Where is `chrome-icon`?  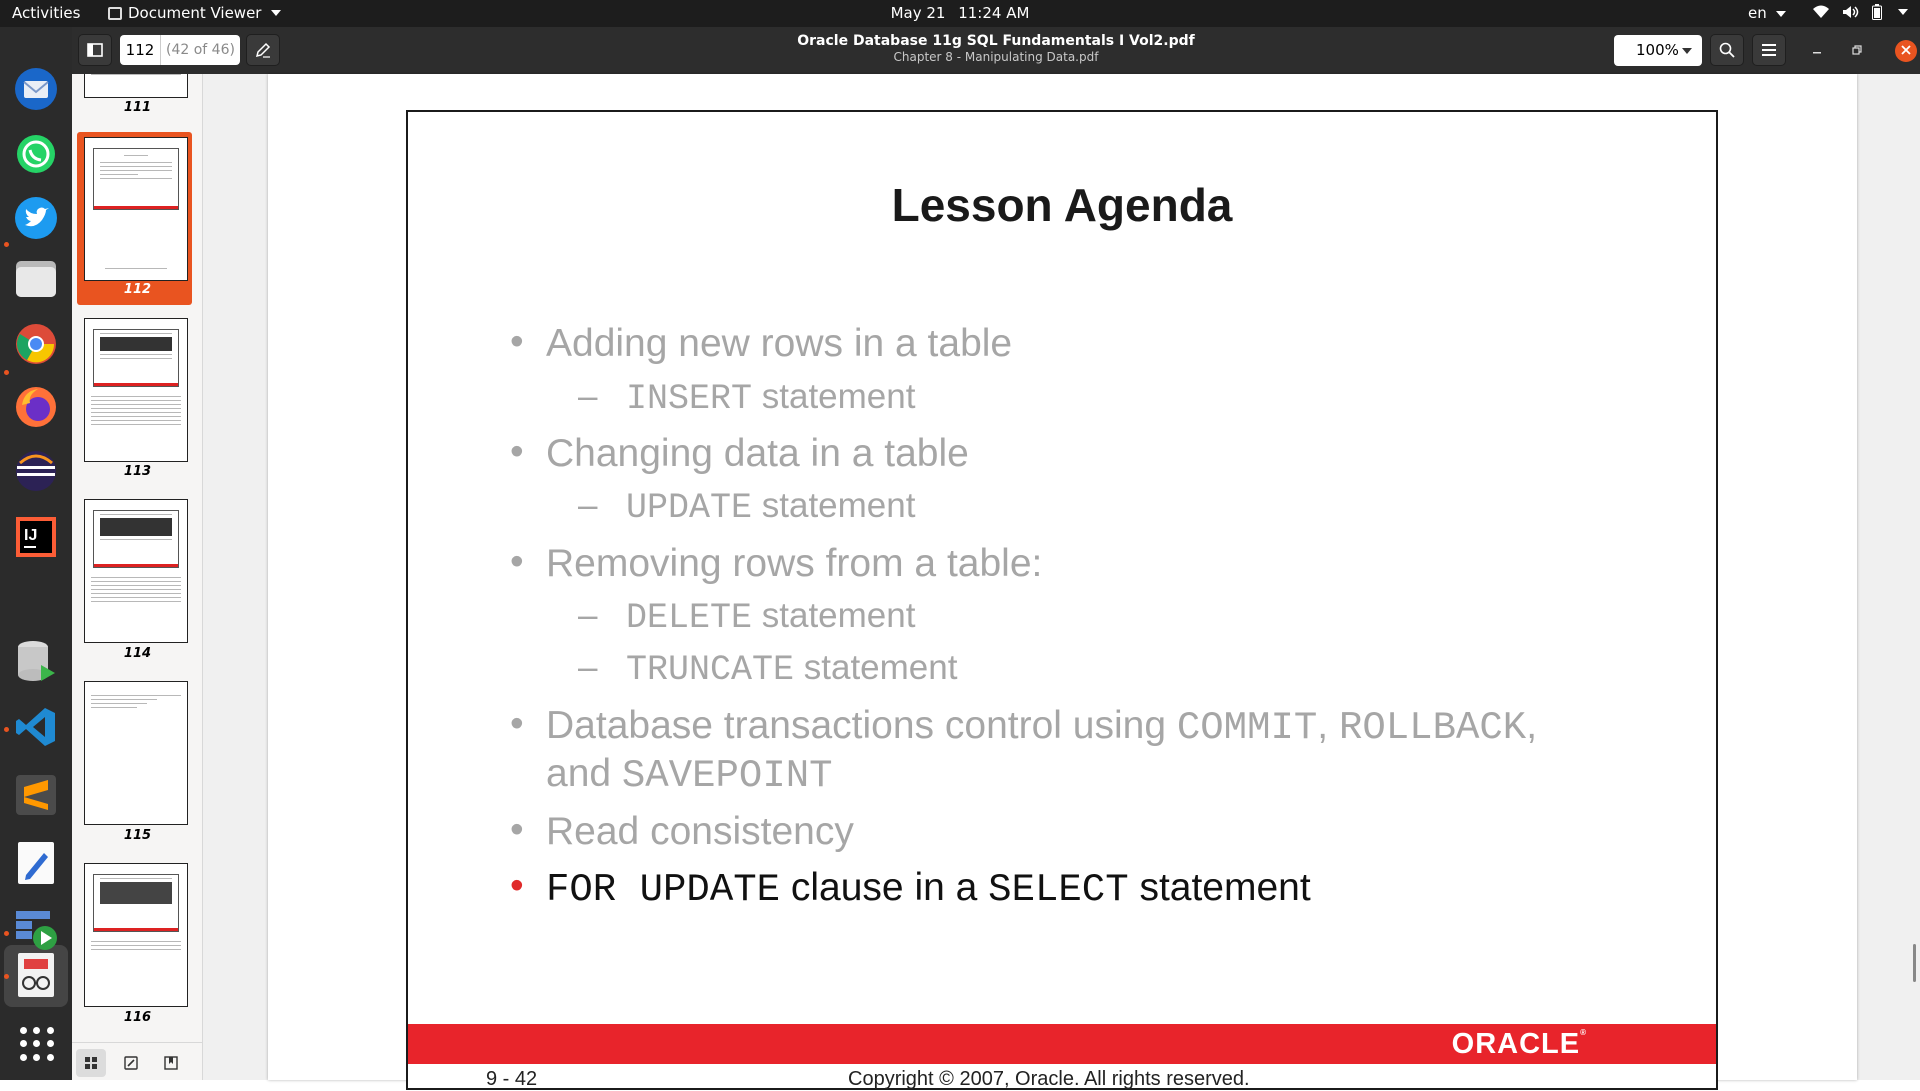 chrome-icon is located at coordinates (36, 344).